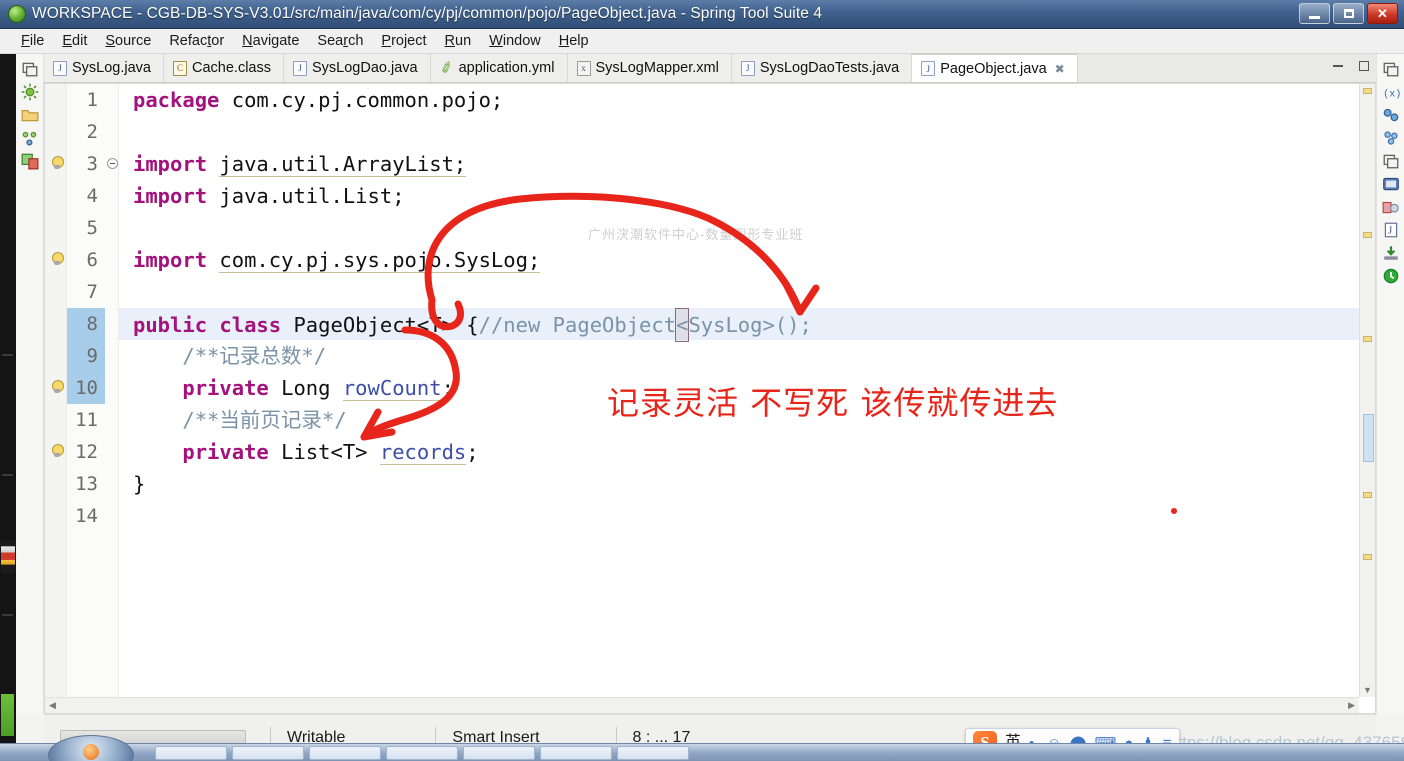 This screenshot has height=761, width=1404. What do you see at coordinates (1391, 276) in the screenshot?
I see `sync-icon` at bounding box center [1391, 276].